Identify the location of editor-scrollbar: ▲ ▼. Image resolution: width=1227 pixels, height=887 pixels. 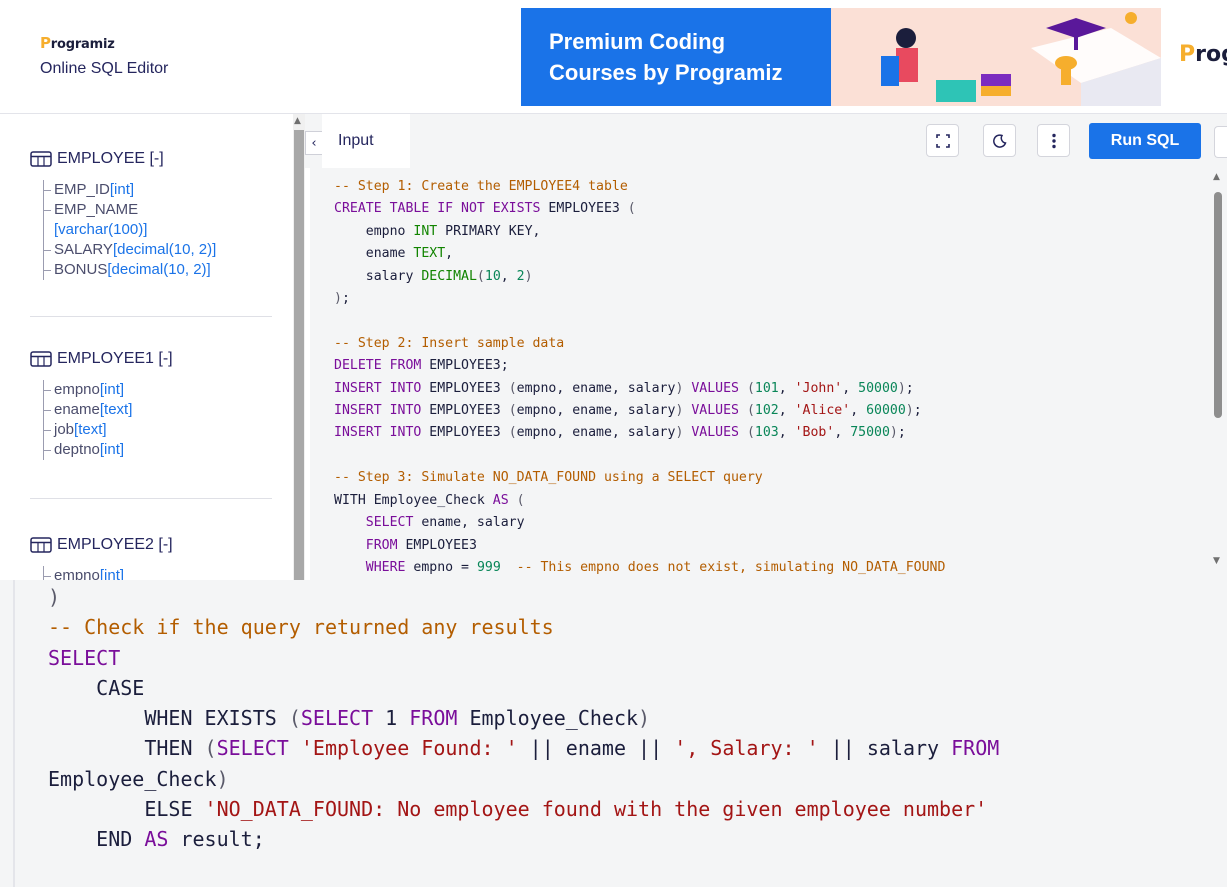
(1218, 374).